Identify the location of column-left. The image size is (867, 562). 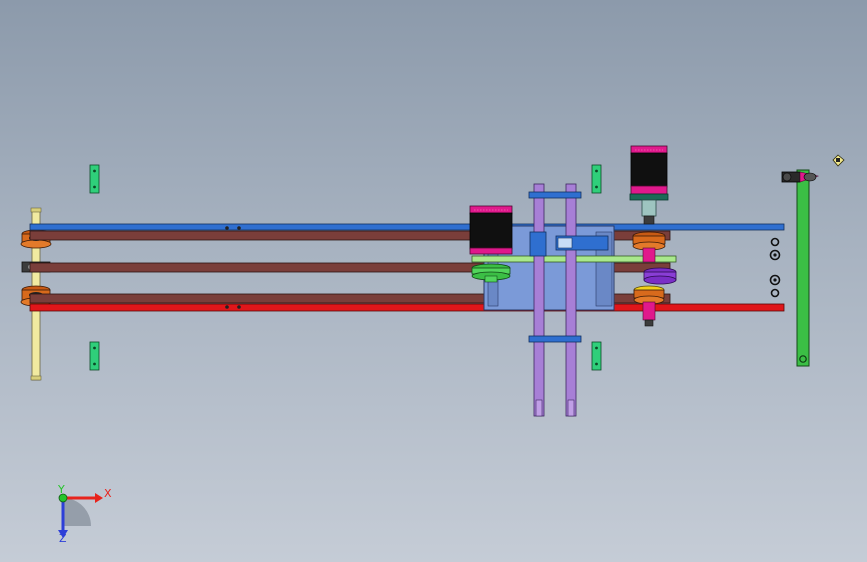
(539, 300).